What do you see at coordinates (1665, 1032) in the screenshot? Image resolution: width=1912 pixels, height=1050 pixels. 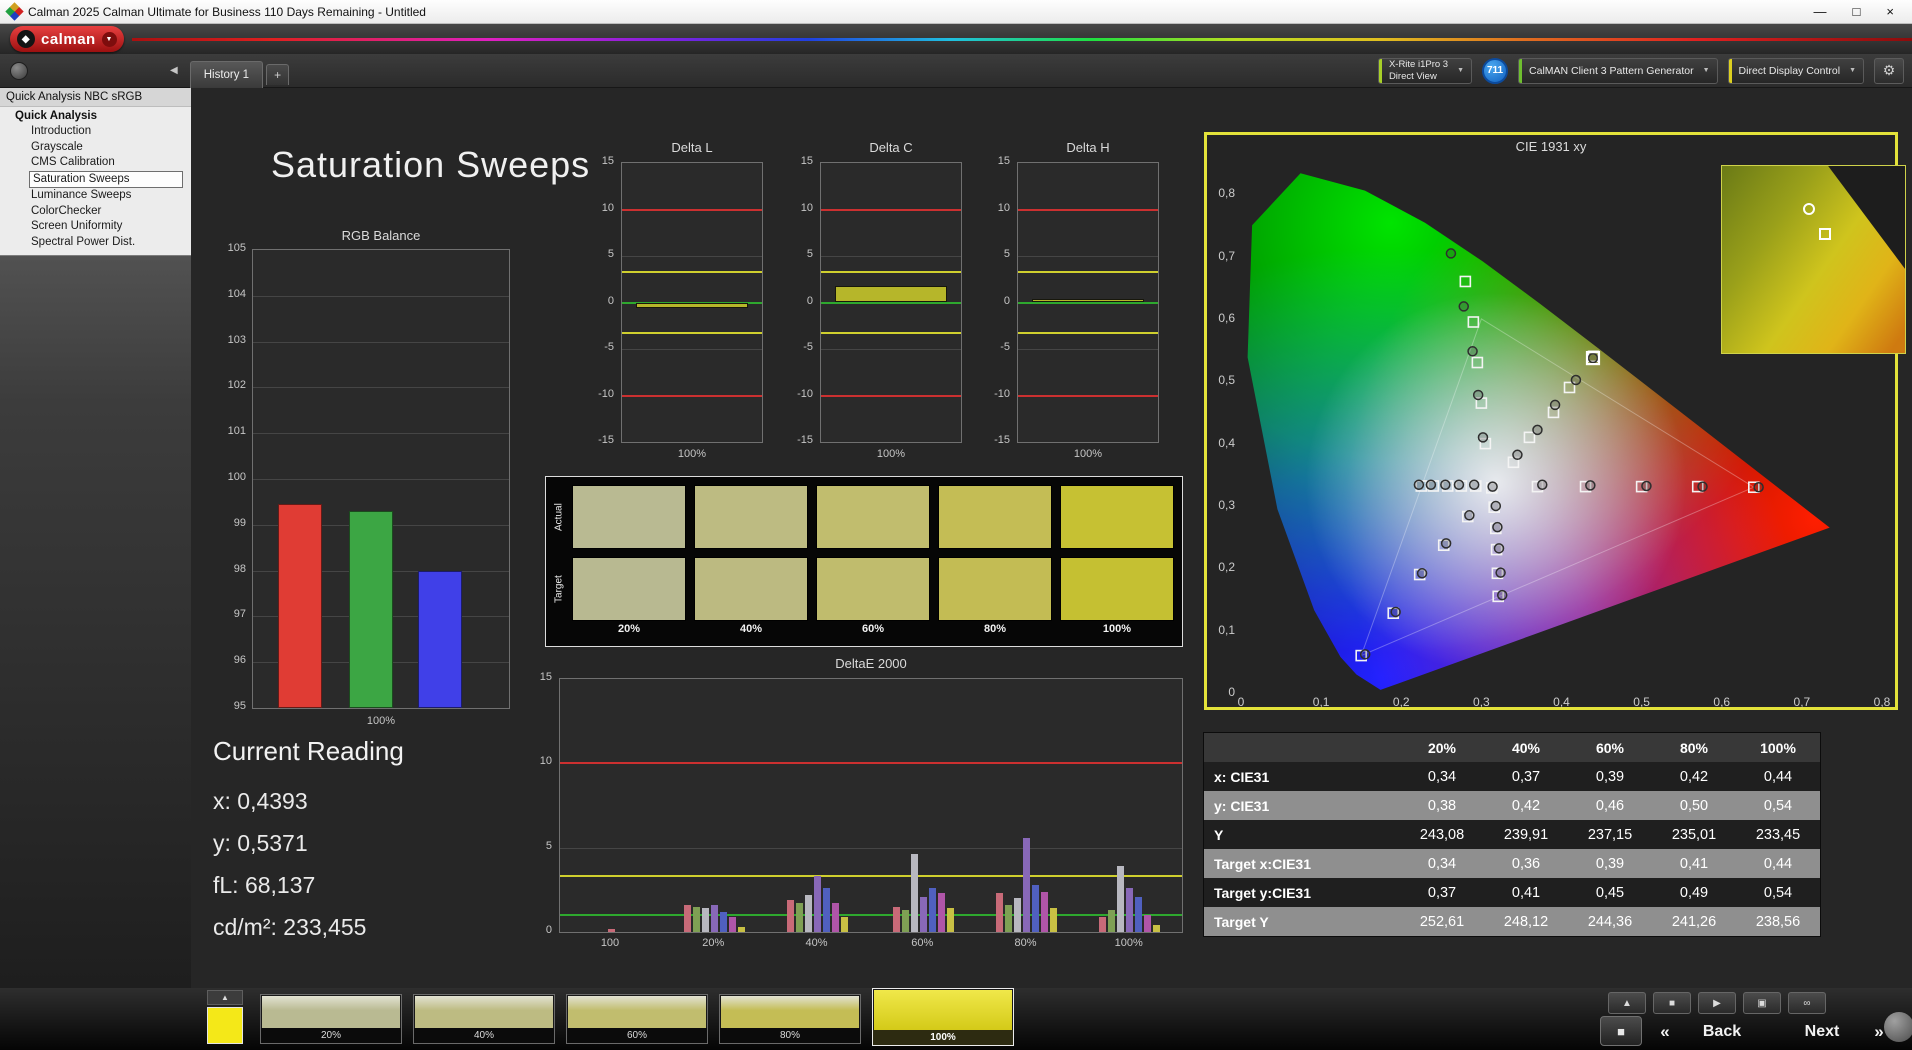 I see `nav-first-button: «` at bounding box center [1665, 1032].